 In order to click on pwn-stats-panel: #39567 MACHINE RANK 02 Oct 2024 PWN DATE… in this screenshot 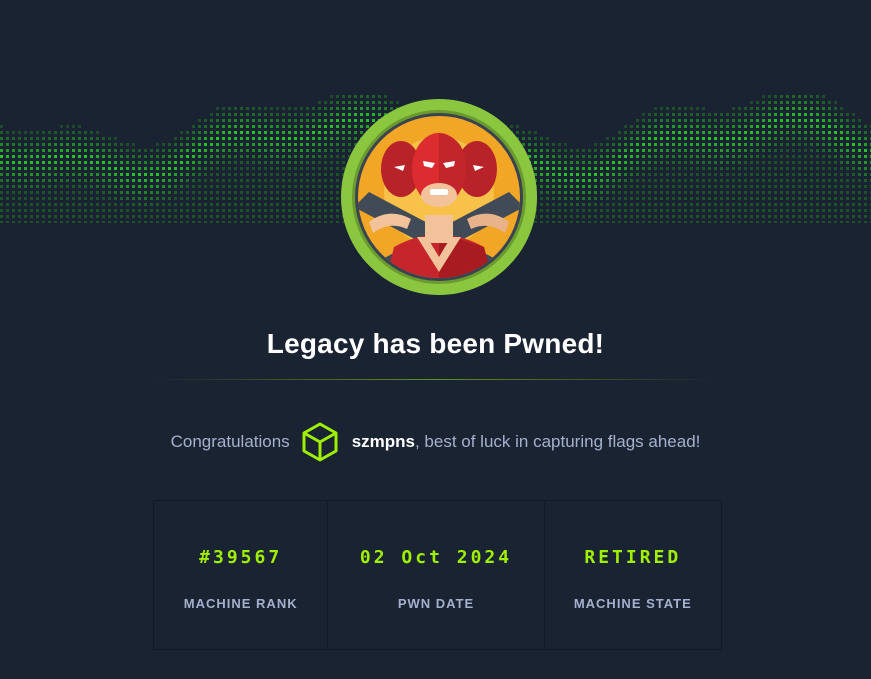, I will do `click(437, 575)`.